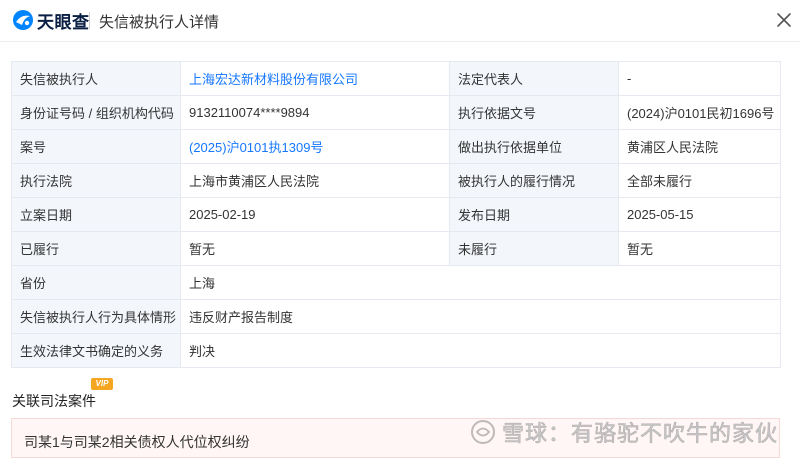 This screenshot has height=458, width=800. What do you see at coordinates (534, 112) in the screenshot?
I see `label-basis-doc-no: 执行依据文号` at bounding box center [534, 112].